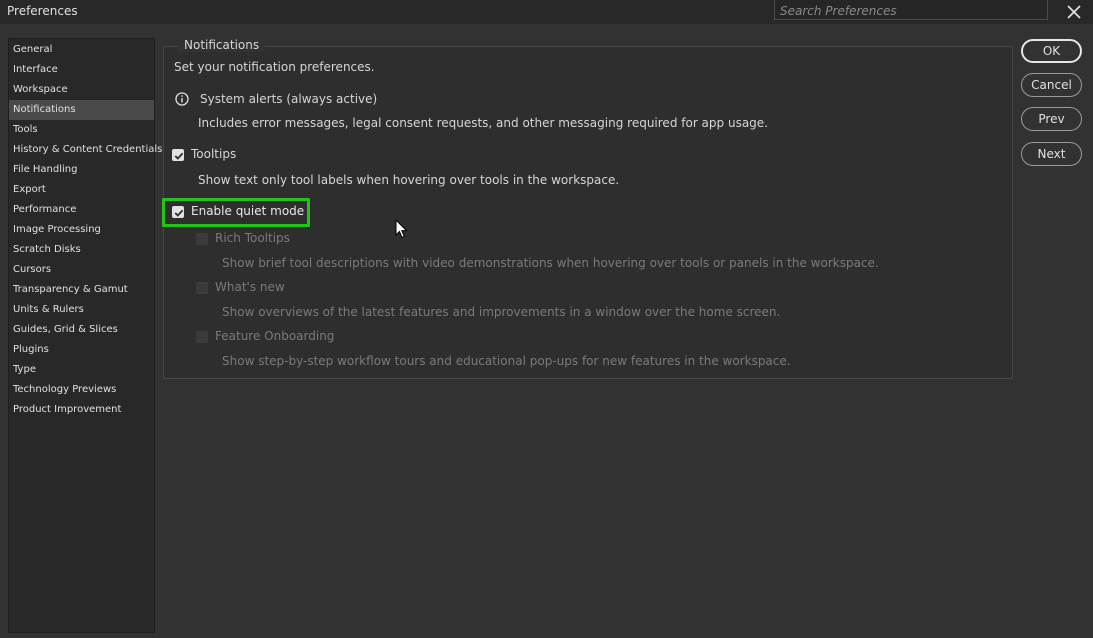 The image size is (1093, 638). What do you see at coordinates (274, 336) in the screenshot?
I see `feature-onboarding-label: Feature Onboarding` at bounding box center [274, 336].